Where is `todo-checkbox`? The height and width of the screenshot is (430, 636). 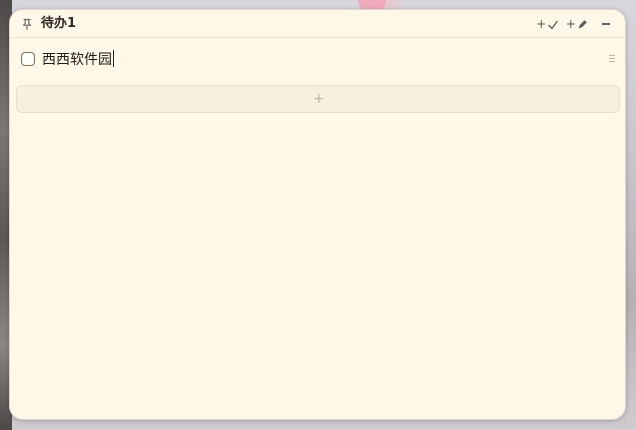
todo-checkbox is located at coordinates (28, 59).